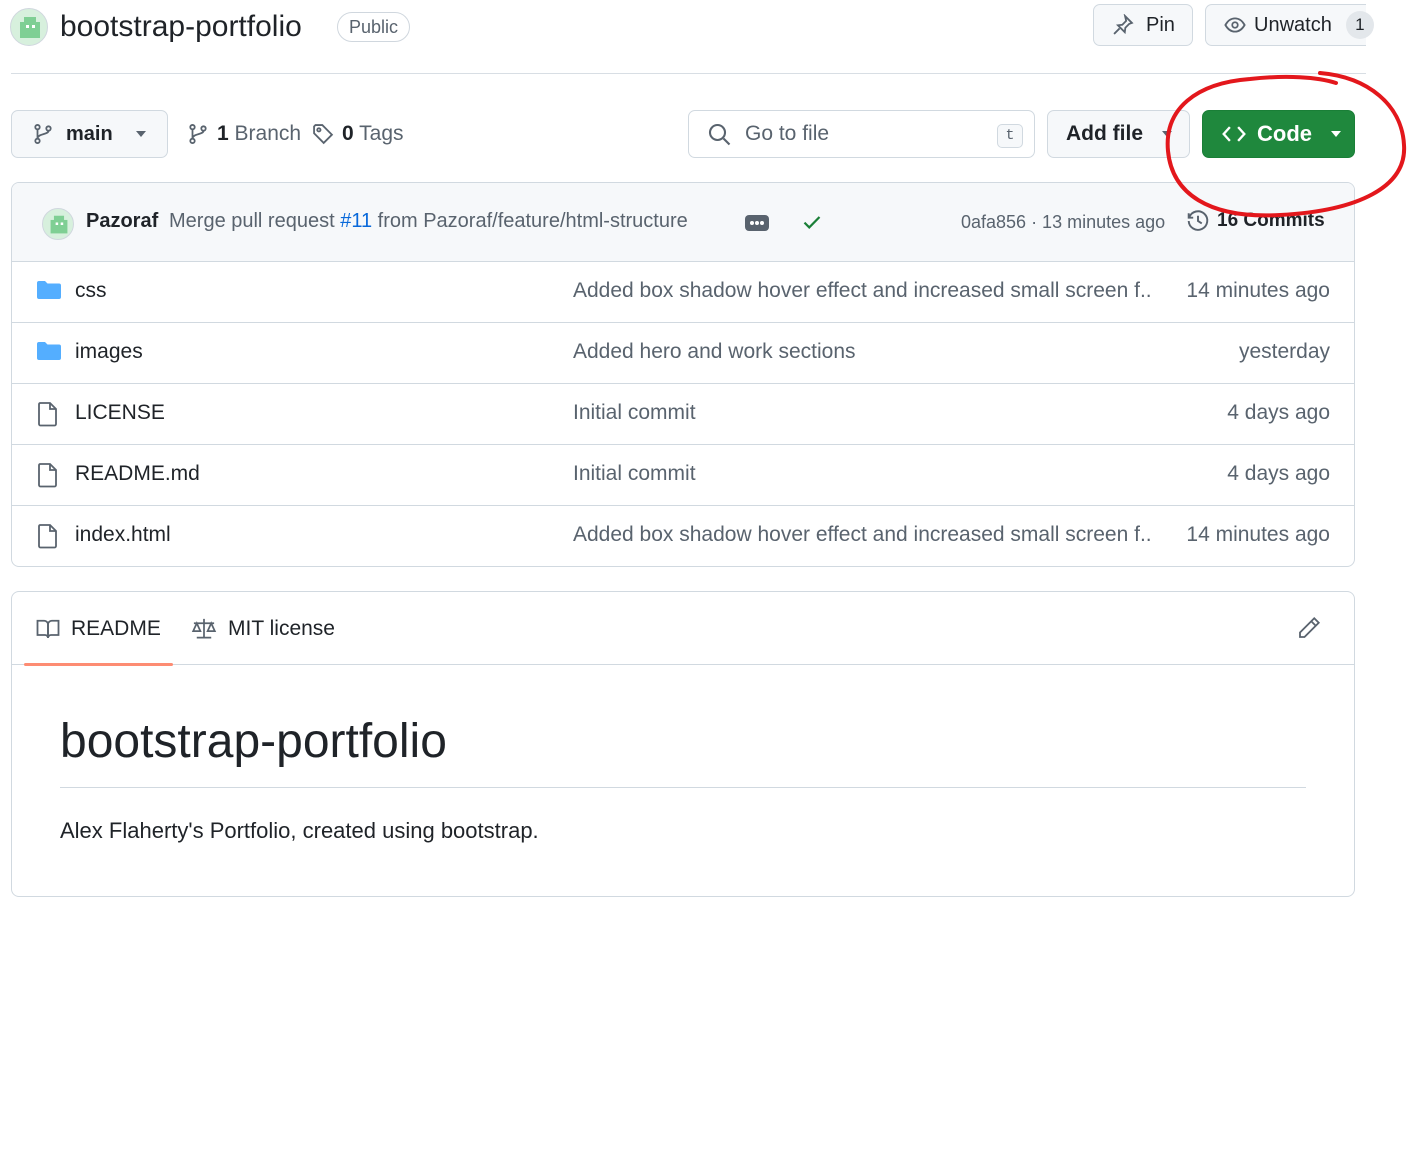 This screenshot has width=1411, height=1165. What do you see at coordinates (223, 133) in the screenshot?
I see `branches-count: 1` at bounding box center [223, 133].